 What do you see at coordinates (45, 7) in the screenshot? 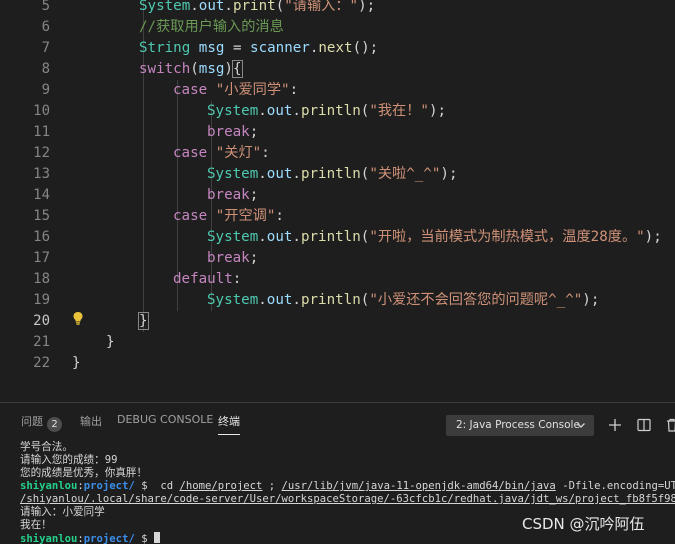
I see `line-number: 5` at bounding box center [45, 7].